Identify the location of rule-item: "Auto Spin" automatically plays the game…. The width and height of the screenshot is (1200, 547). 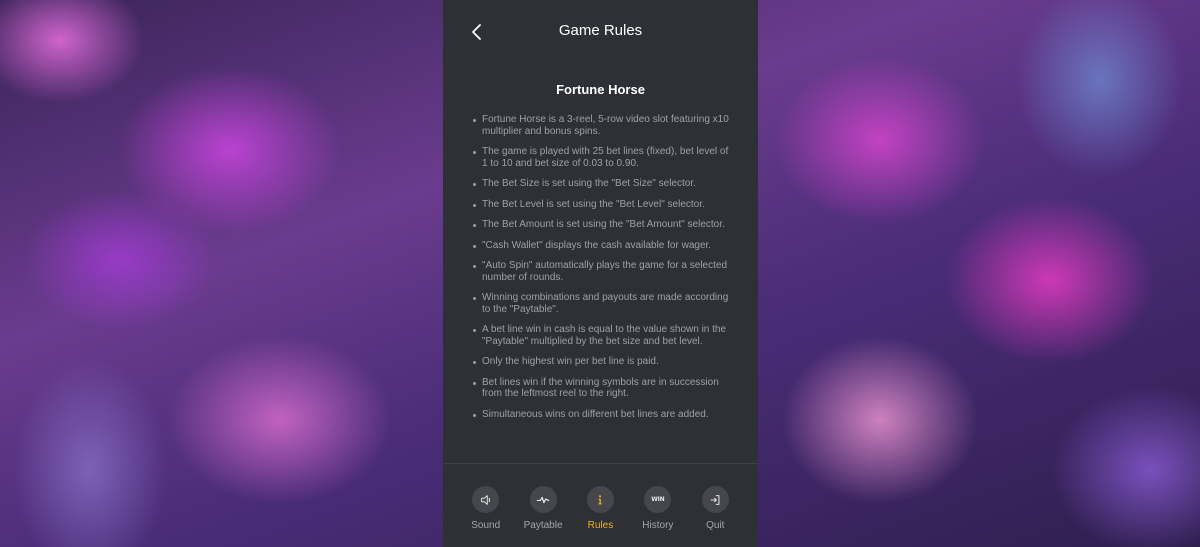
(601, 271).